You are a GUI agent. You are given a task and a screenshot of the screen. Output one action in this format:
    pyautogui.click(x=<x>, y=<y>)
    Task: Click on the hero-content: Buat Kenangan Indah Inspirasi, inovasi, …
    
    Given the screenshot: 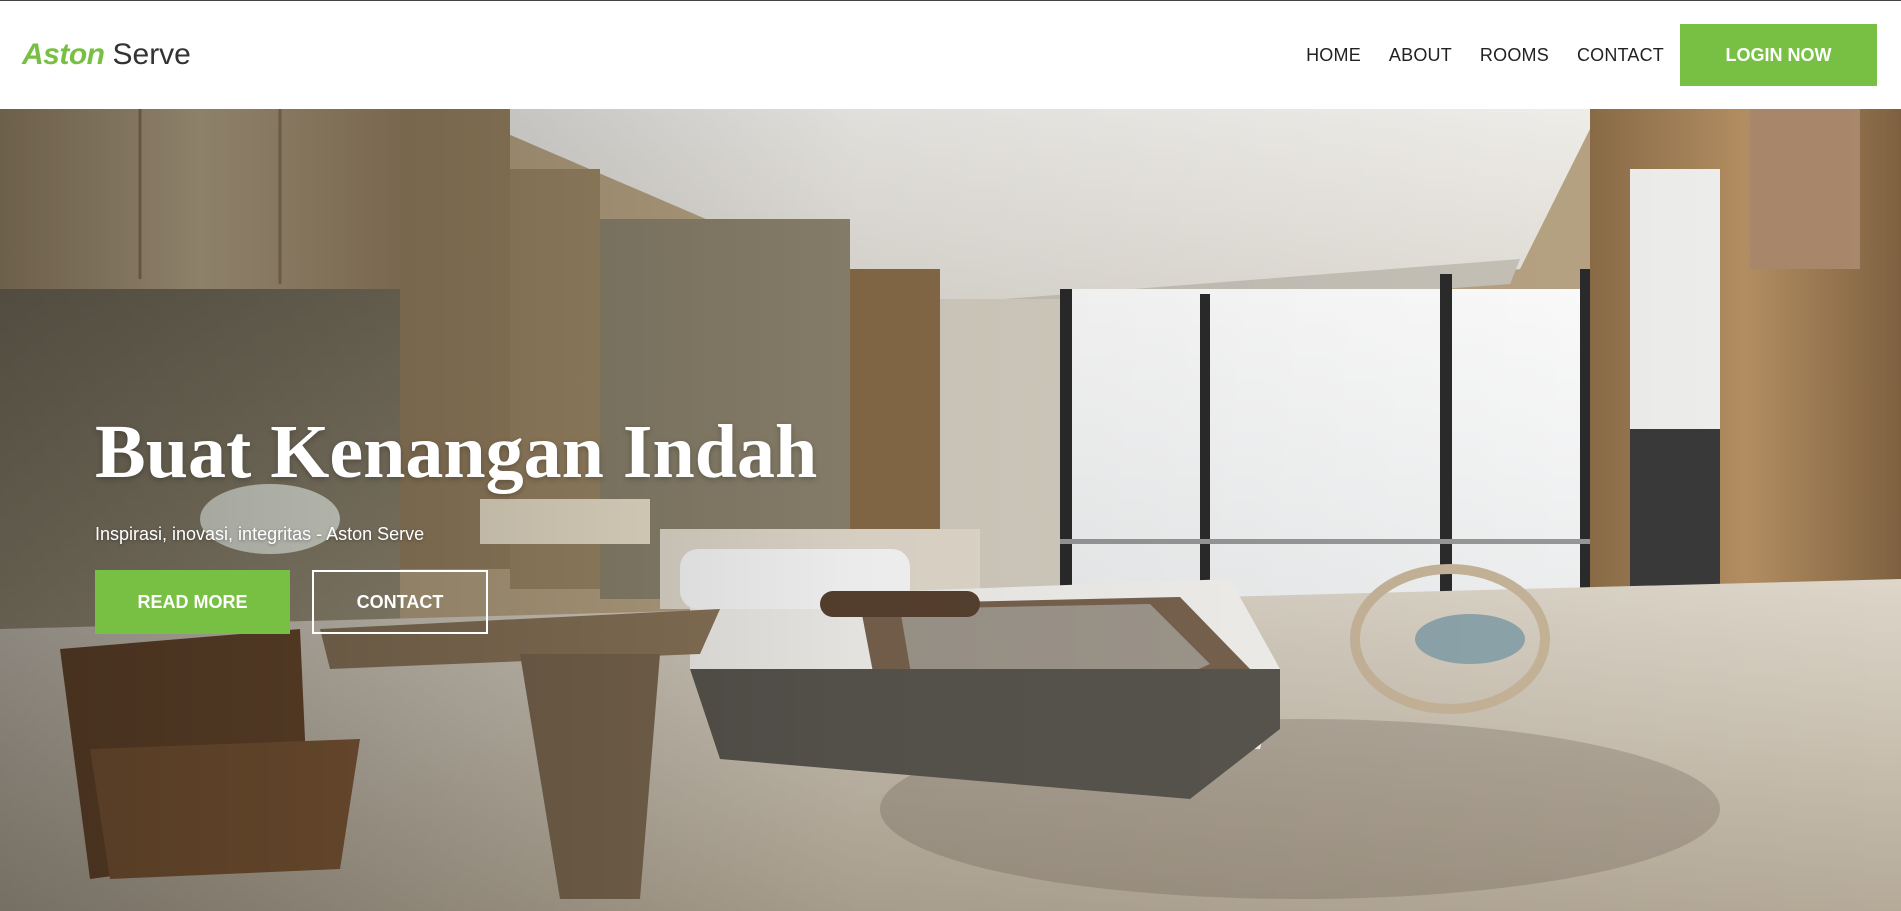 What is the action you would take?
    pyautogui.click(x=545, y=524)
    